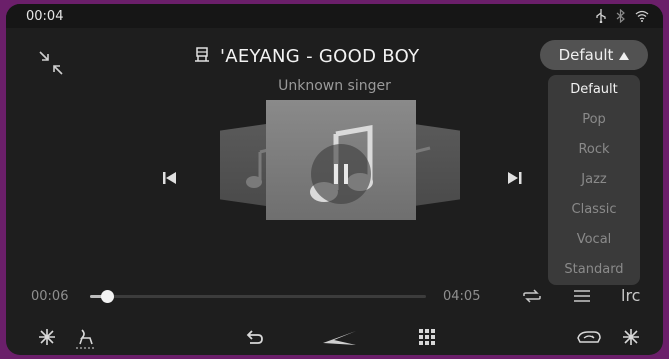 The height and width of the screenshot is (359, 669). I want to click on progress-knob, so click(107, 296).